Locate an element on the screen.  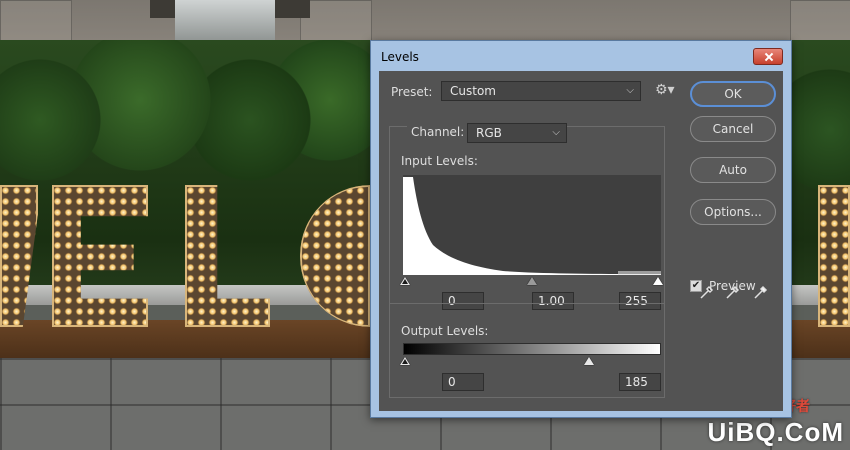
output-gradient-bar is located at coordinates (532, 349).